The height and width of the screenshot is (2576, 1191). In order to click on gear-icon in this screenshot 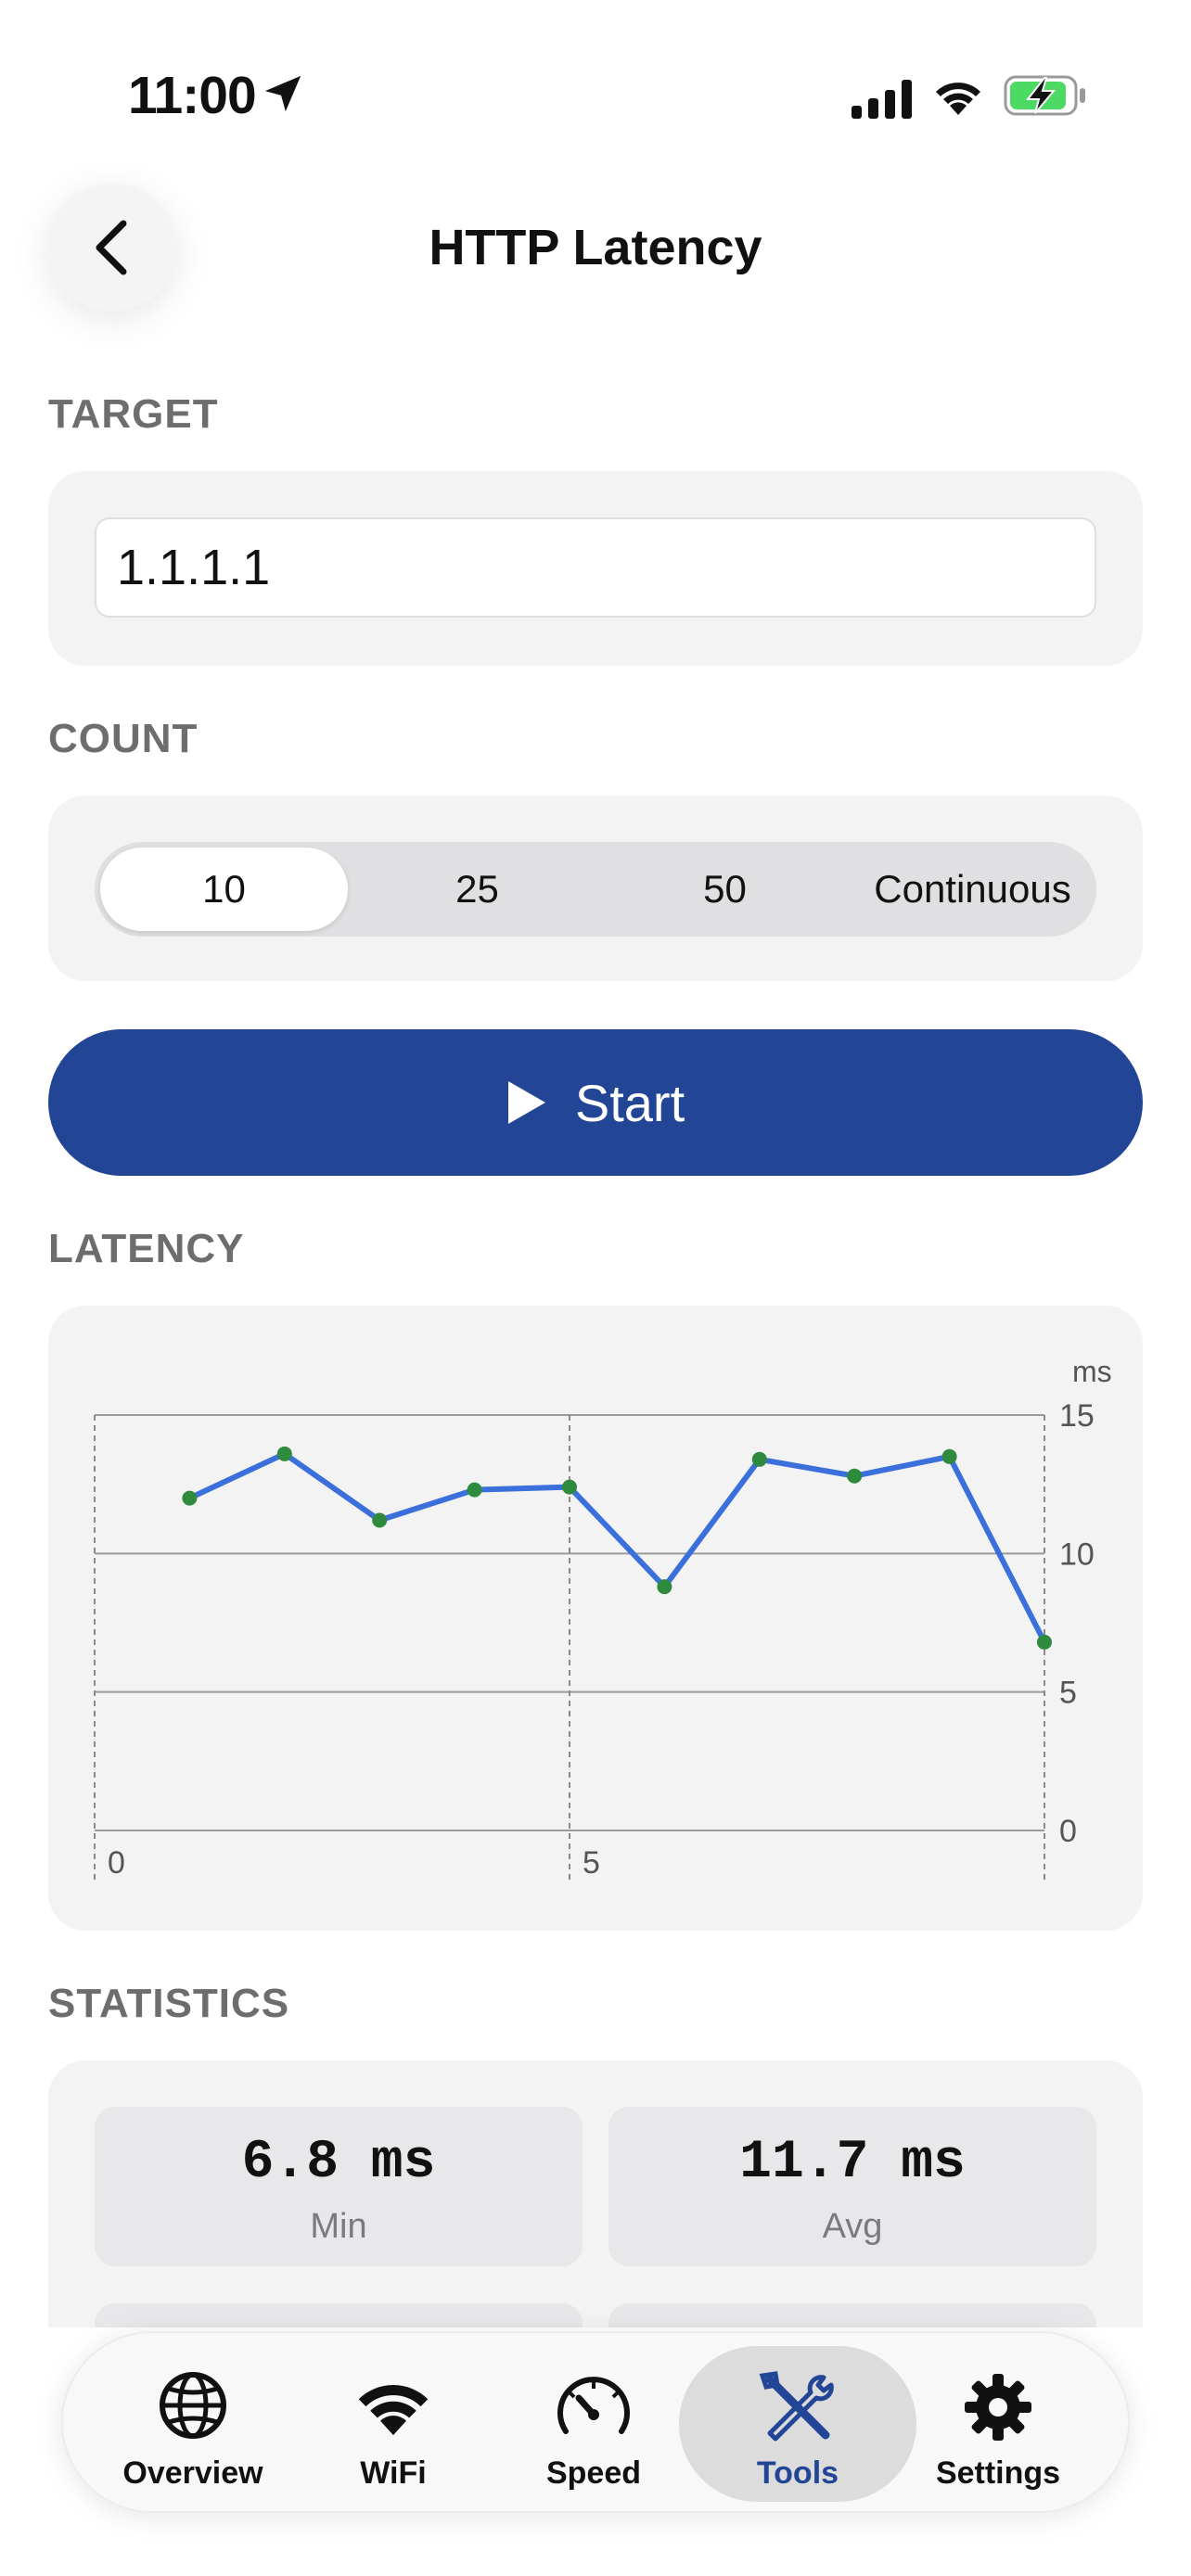, I will do `click(998, 2407)`.